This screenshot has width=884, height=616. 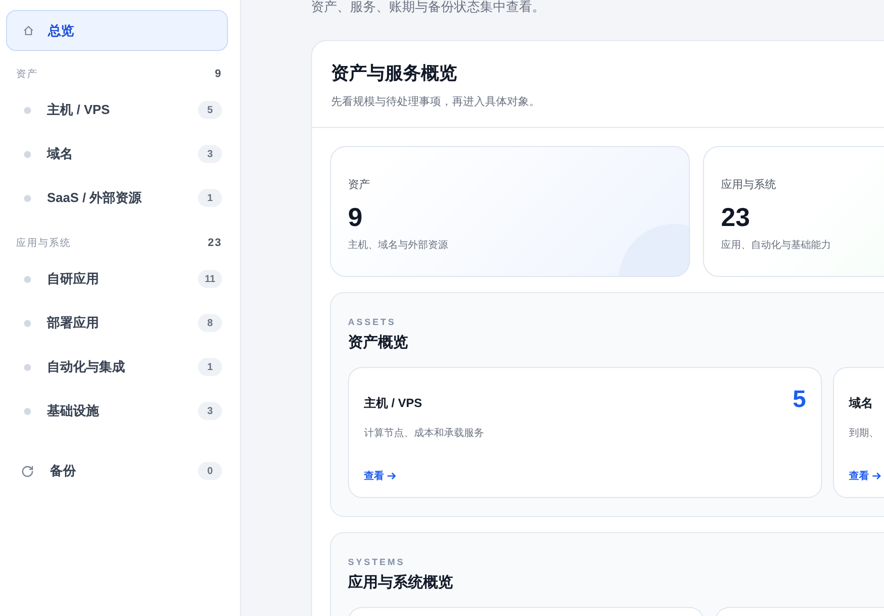 What do you see at coordinates (864, 433) in the screenshot?
I see `card-description: 到期、` at bounding box center [864, 433].